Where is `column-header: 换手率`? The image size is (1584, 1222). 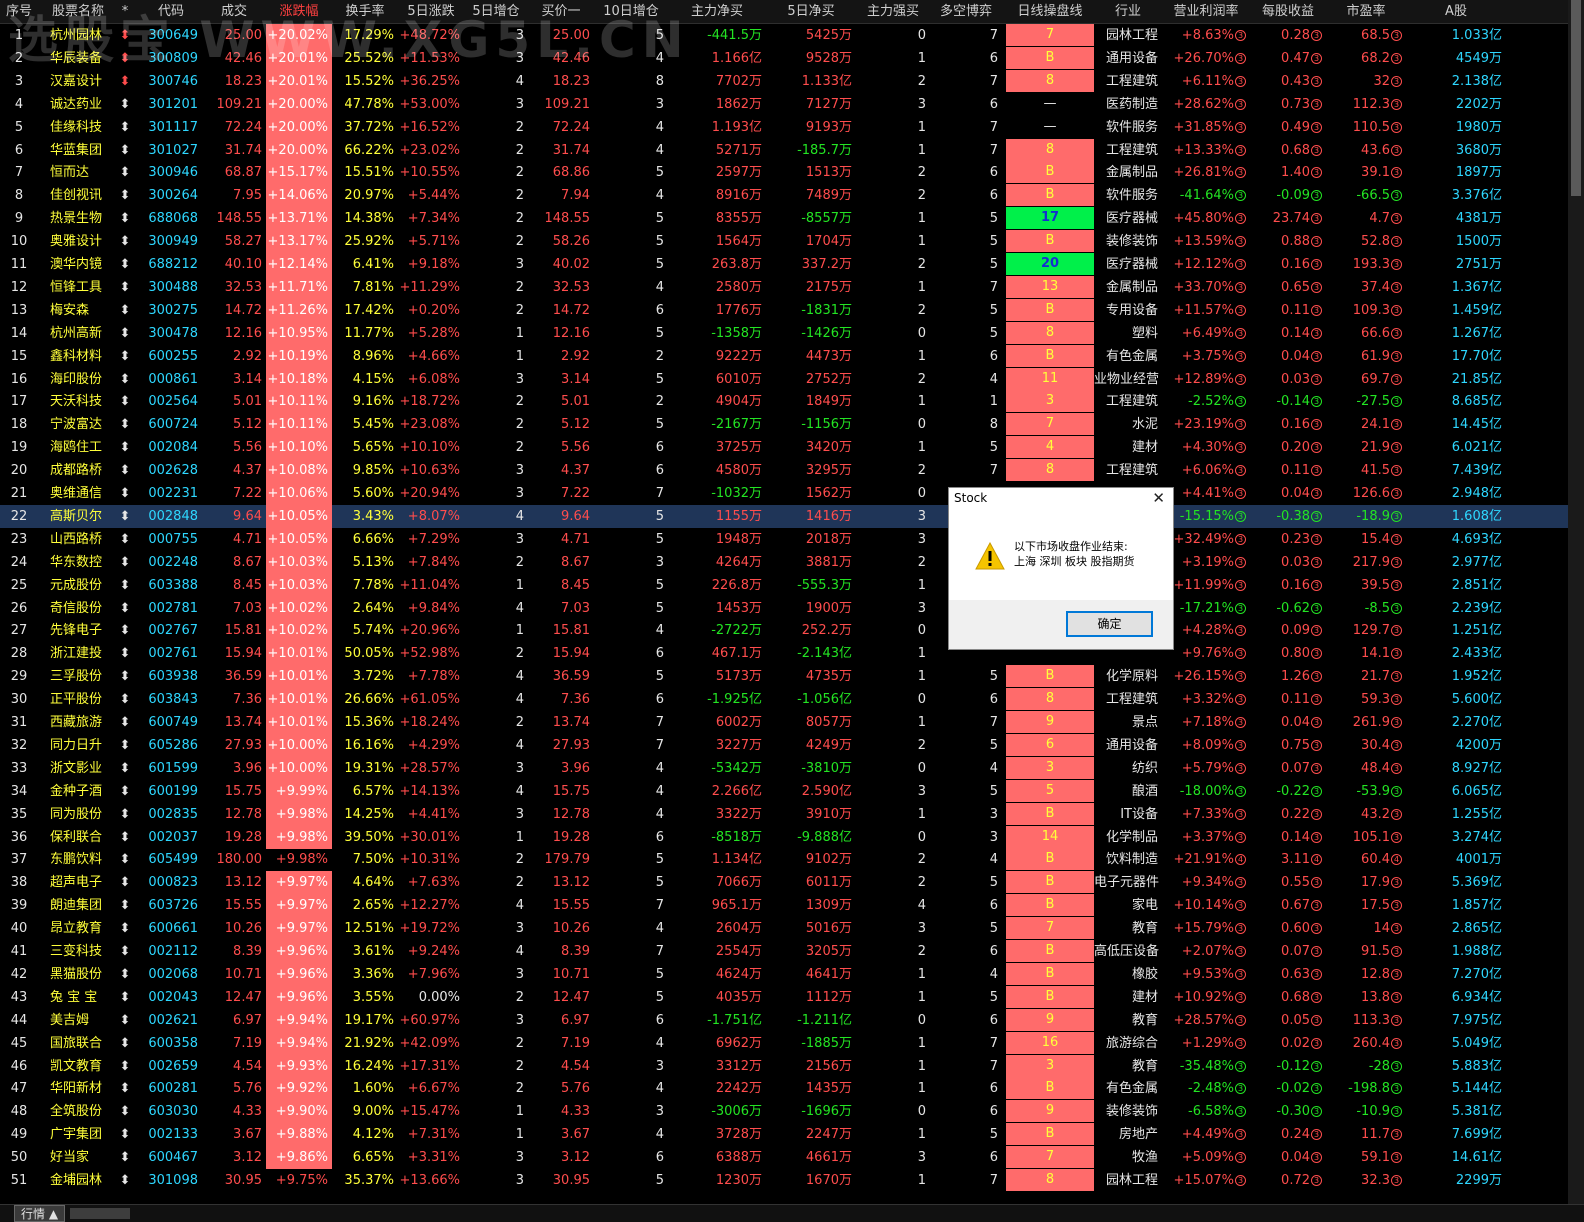 column-header: 换手率 is located at coordinates (365, 12).